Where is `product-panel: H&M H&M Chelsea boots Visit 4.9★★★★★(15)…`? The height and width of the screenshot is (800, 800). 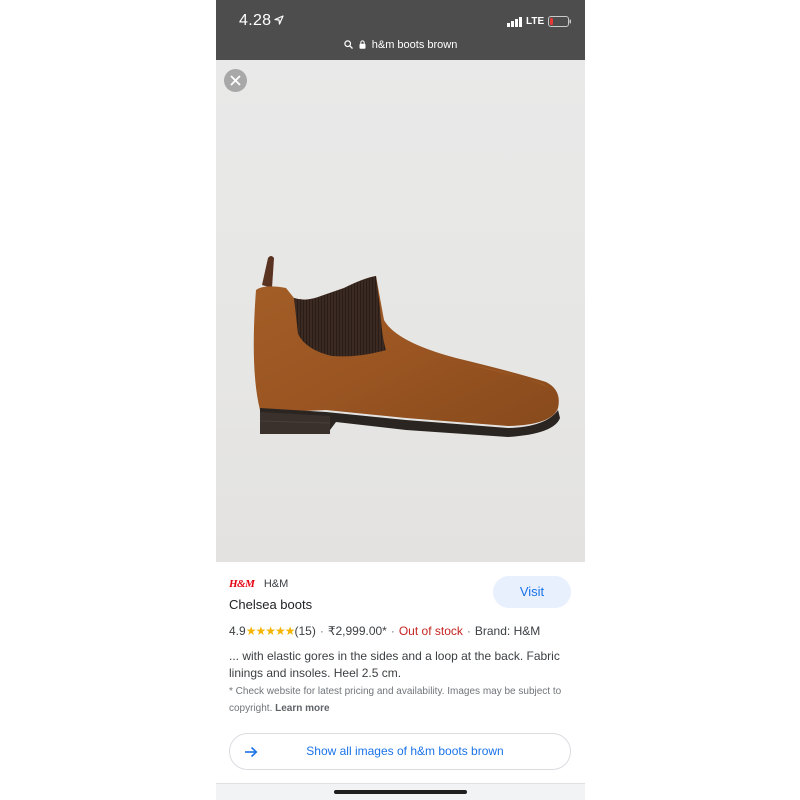 product-panel: H&M H&M Chelsea boots Visit 4.9★★★★★(15)… is located at coordinates (400, 681).